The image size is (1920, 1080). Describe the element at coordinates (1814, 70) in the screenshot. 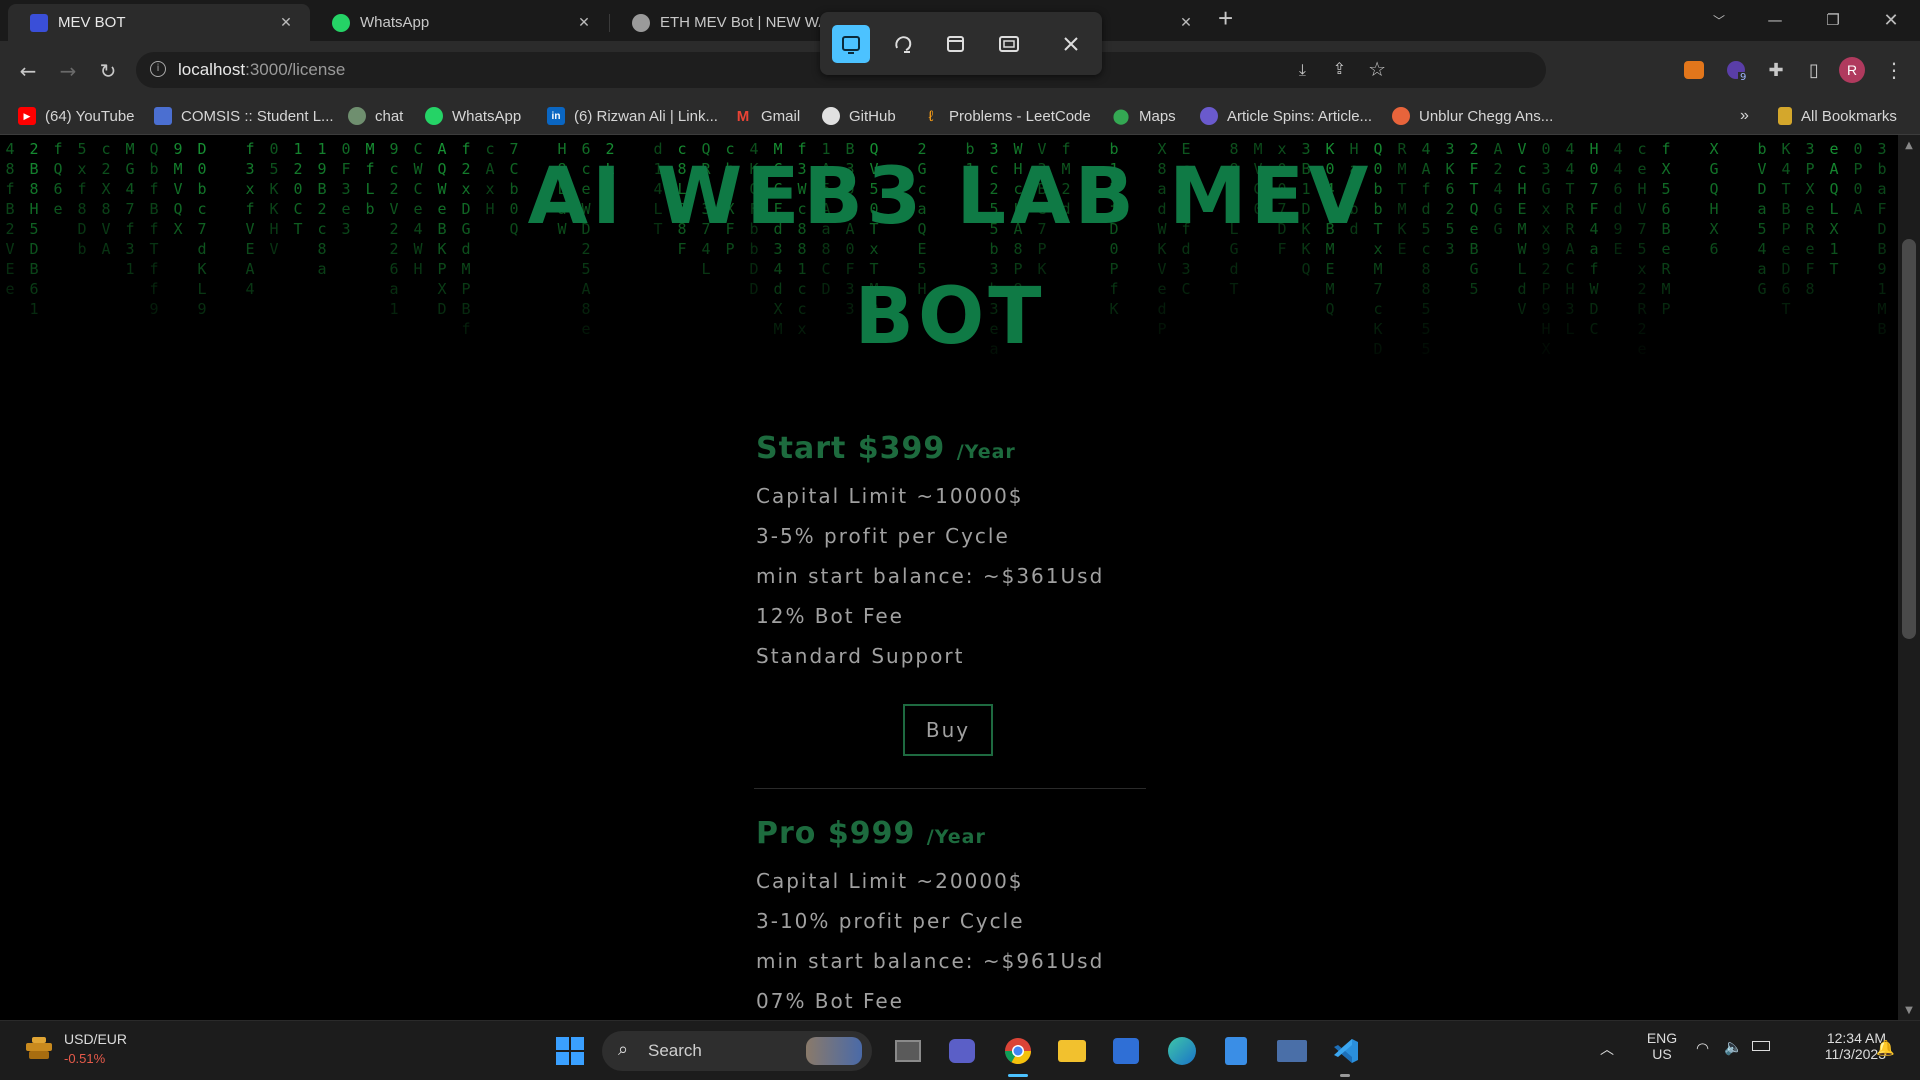

I see `side-panel-icon: ▯` at that location.